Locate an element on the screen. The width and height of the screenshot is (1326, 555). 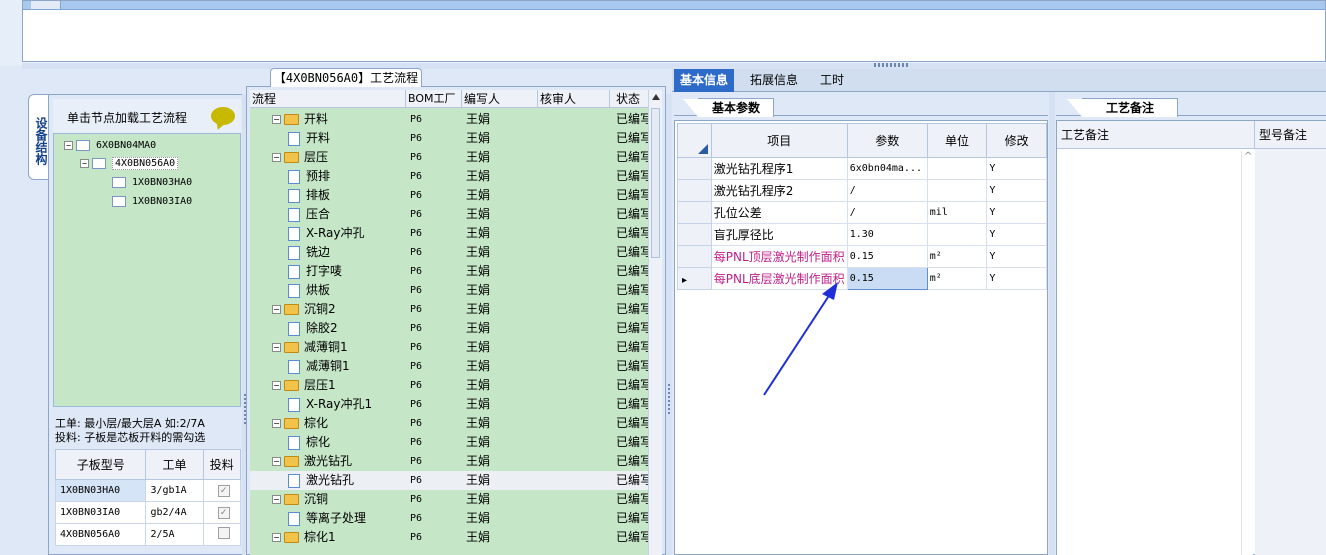
flow-row: − 层压1 P6 王娟 已编写 is located at coordinates (451, 385).